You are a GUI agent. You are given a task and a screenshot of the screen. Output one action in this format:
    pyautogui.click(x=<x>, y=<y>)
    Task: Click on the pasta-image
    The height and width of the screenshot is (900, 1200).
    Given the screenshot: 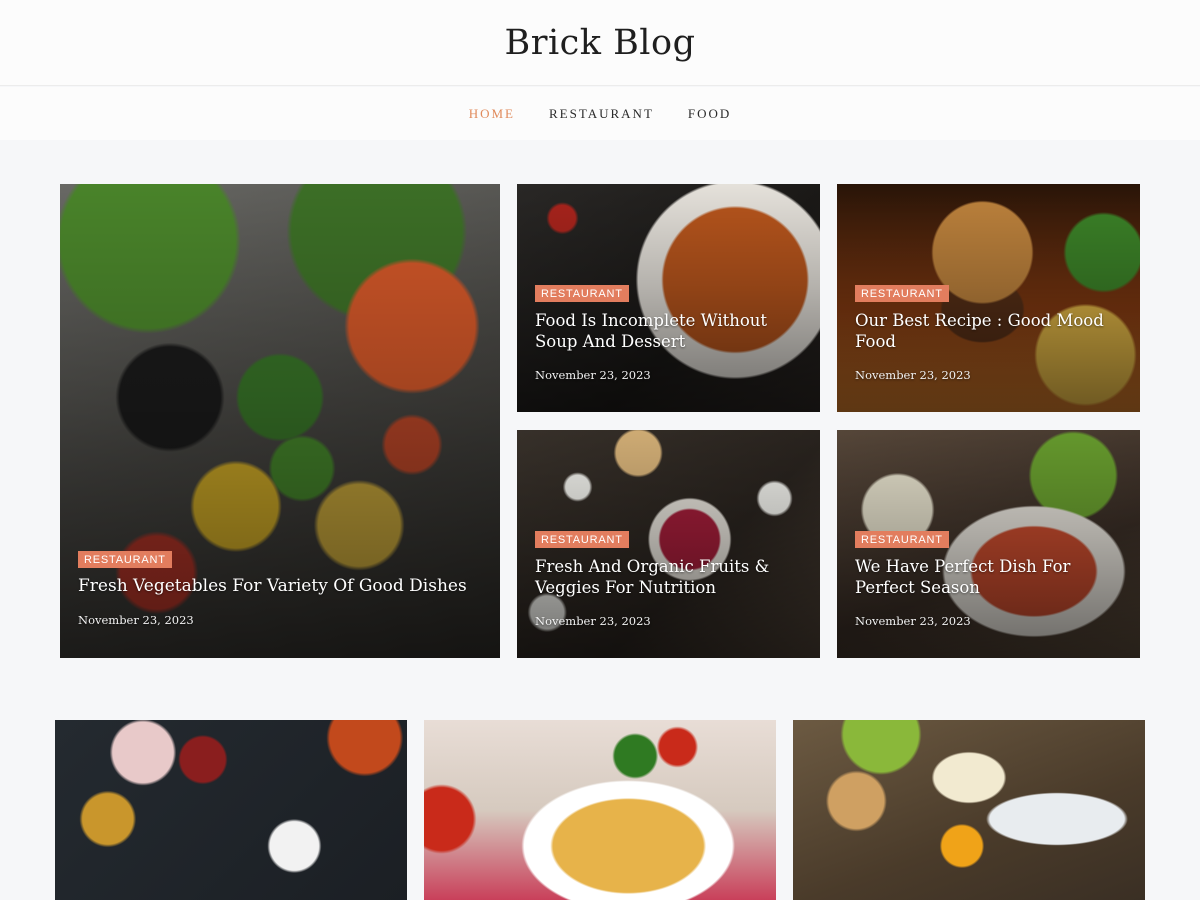 What is the action you would take?
    pyautogui.click(x=600, y=810)
    